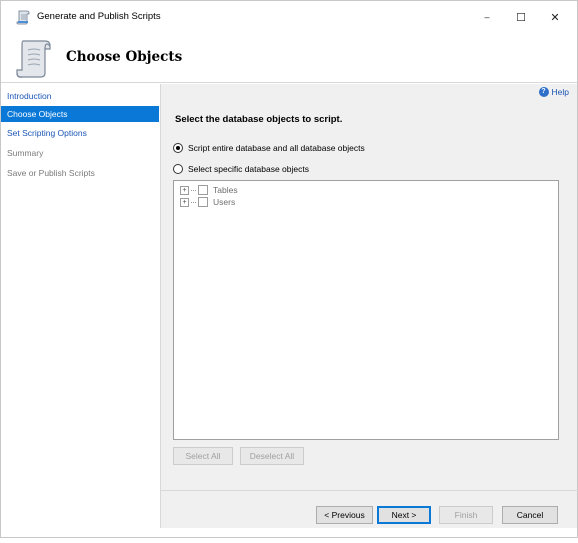  I want to click on finish-button: Finish, so click(466, 515).